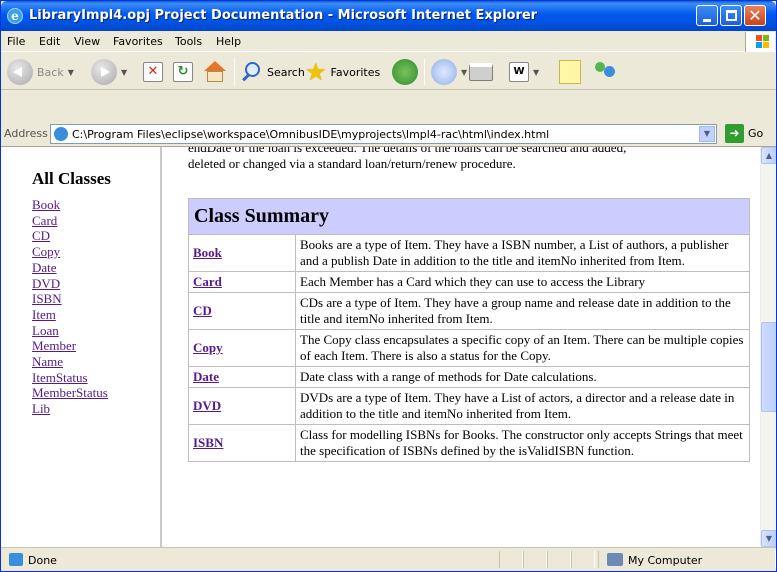 The height and width of the screenshot is (572, 777). I want to click on computer-icon, so click(615, 559).